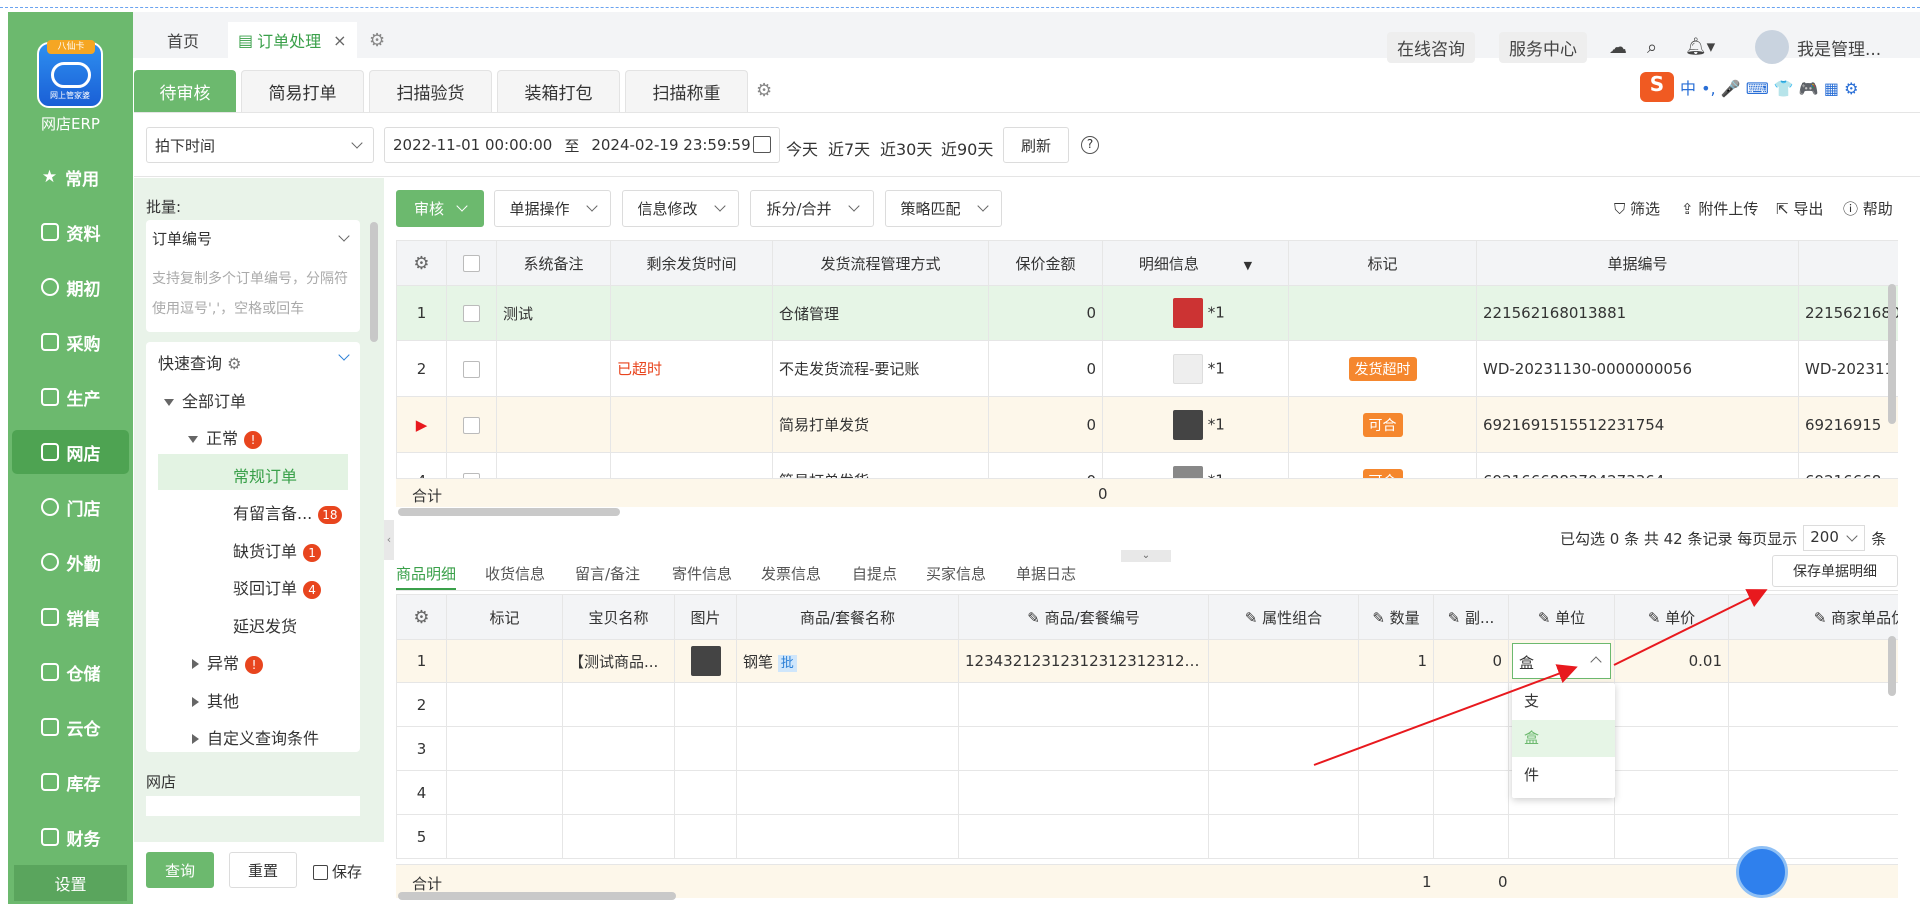 The width and height of the screenshot is (1920, 904). Describe the element at coordinates (1445, 715) in the screenshot. I see `arrow-to-unit` at that location.